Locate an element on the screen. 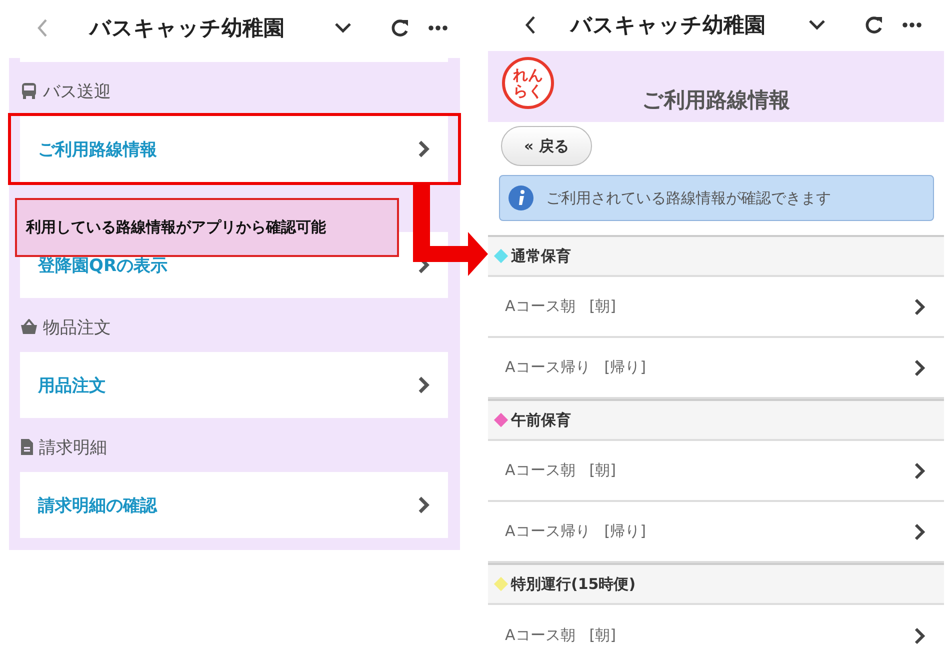 This screenshot has height=666, width=951. group-title: 午前保育 is located at coordinates (541, 420).